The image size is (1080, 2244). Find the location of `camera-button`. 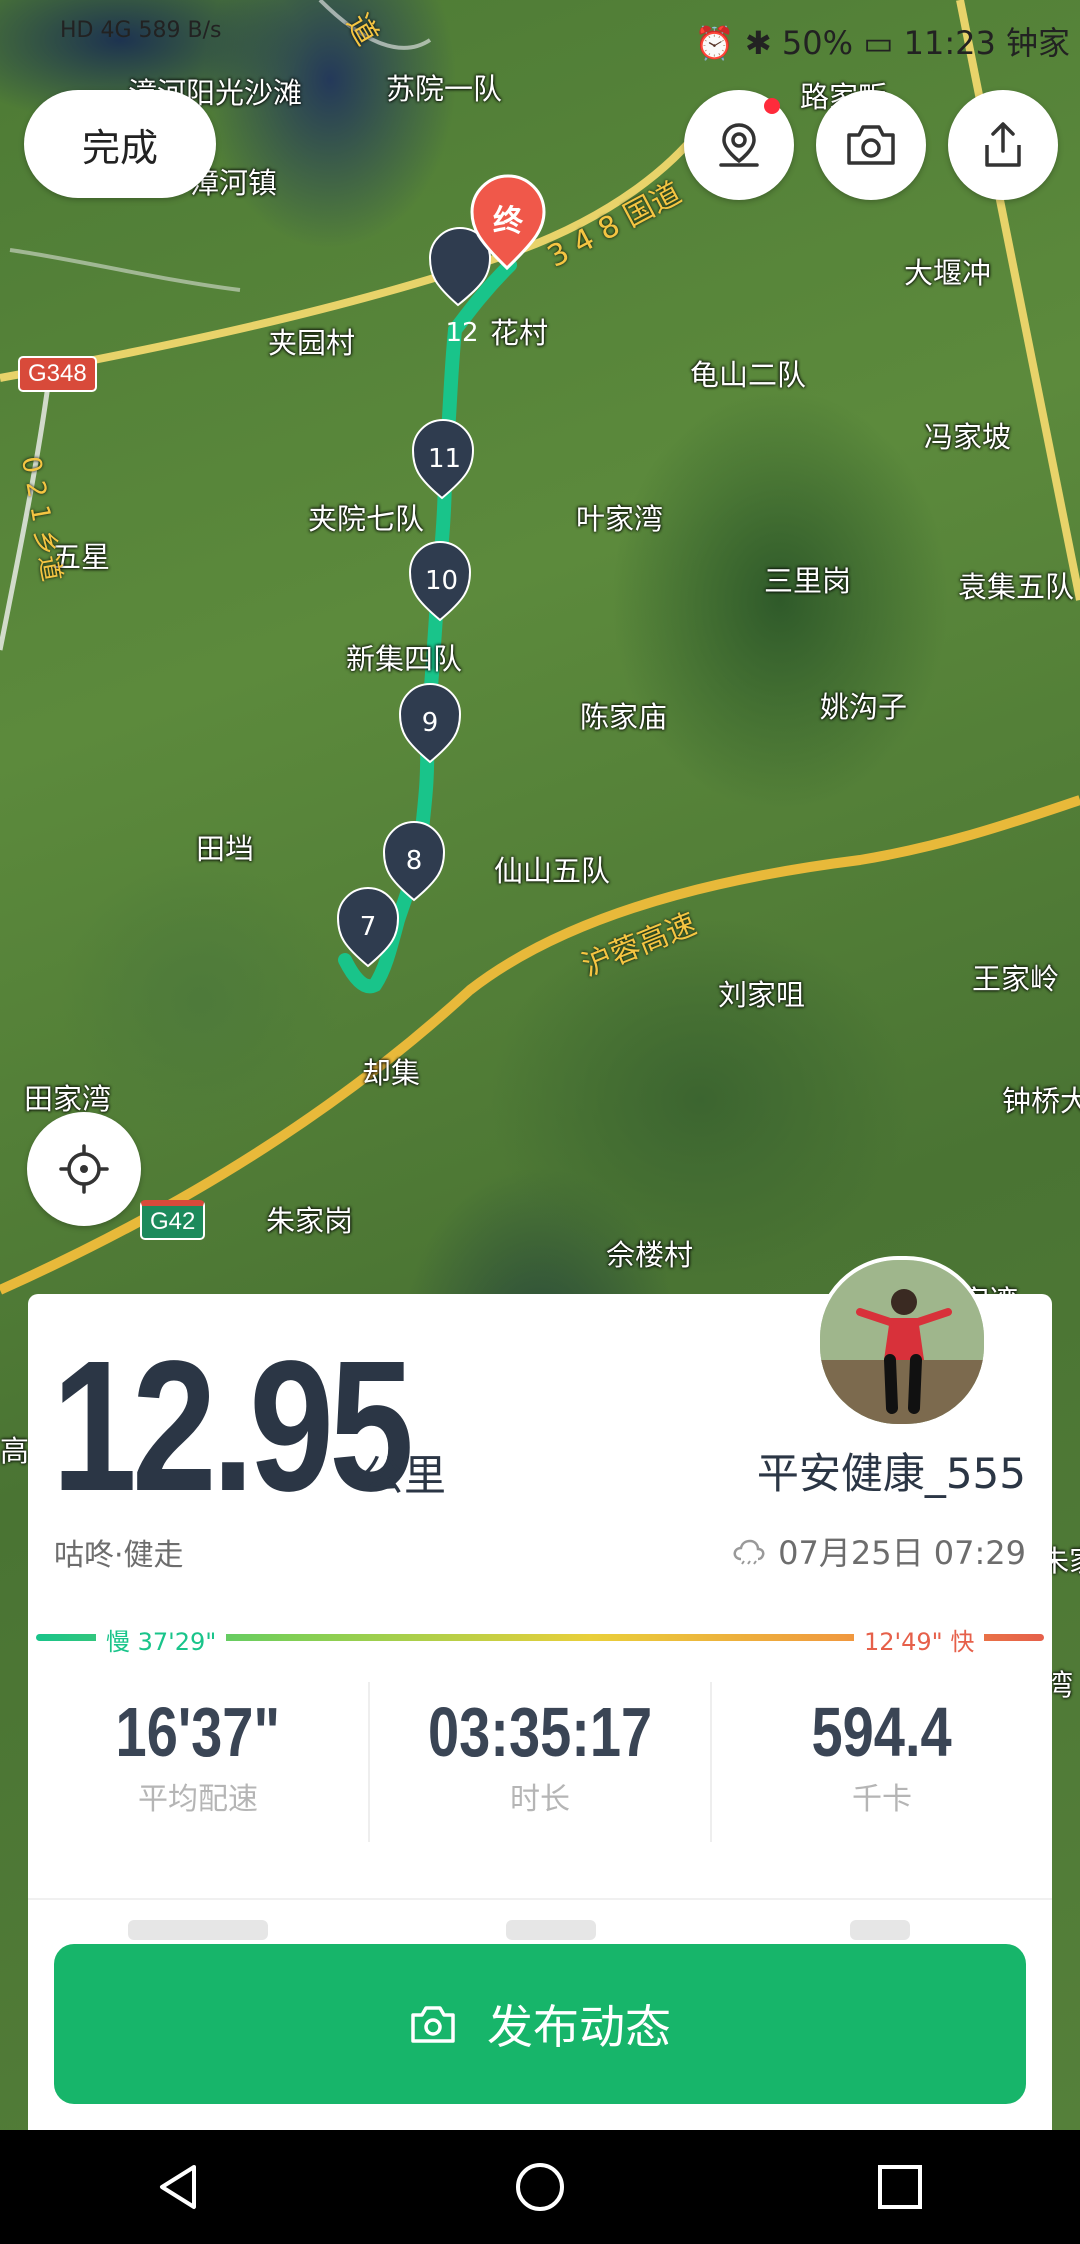

camera-button is located at coordinates (871, 145).